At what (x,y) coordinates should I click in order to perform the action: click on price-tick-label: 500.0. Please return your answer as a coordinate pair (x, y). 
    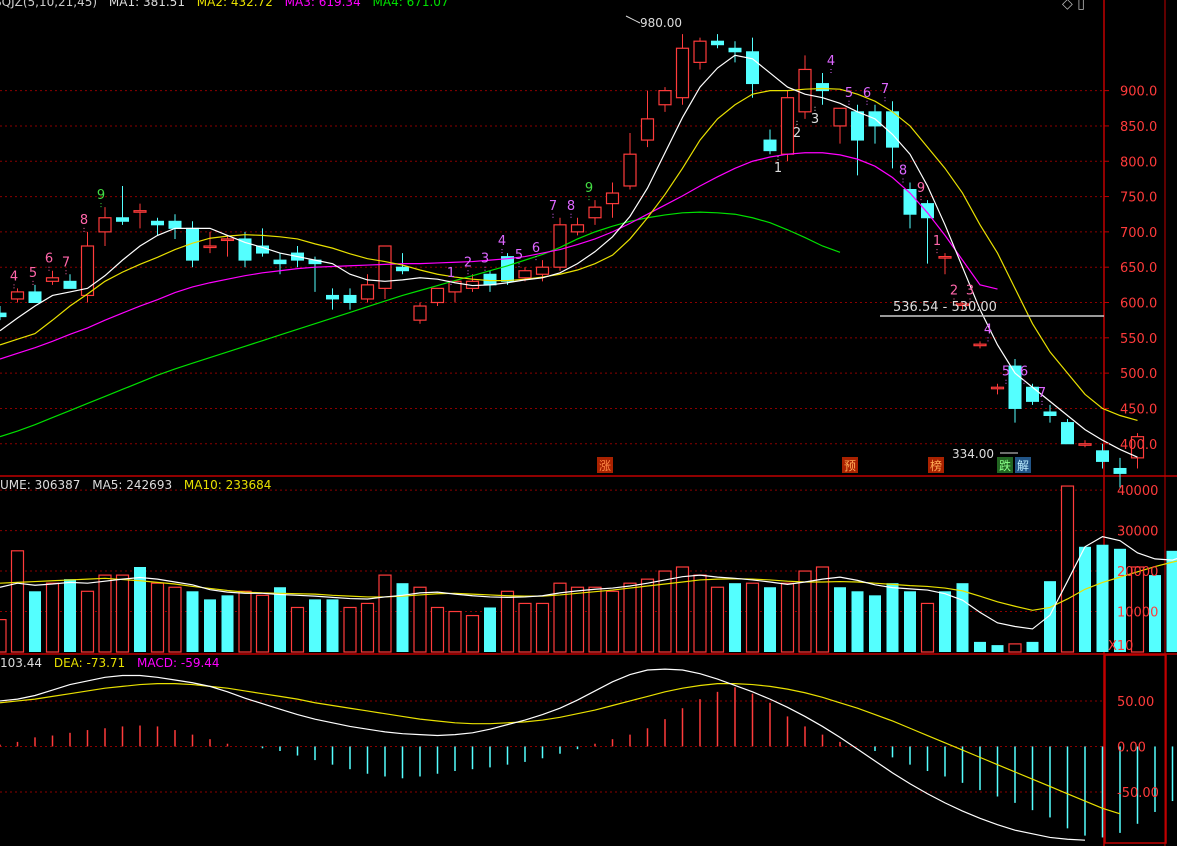
    Looking at the image, I should click on (1138, 374).